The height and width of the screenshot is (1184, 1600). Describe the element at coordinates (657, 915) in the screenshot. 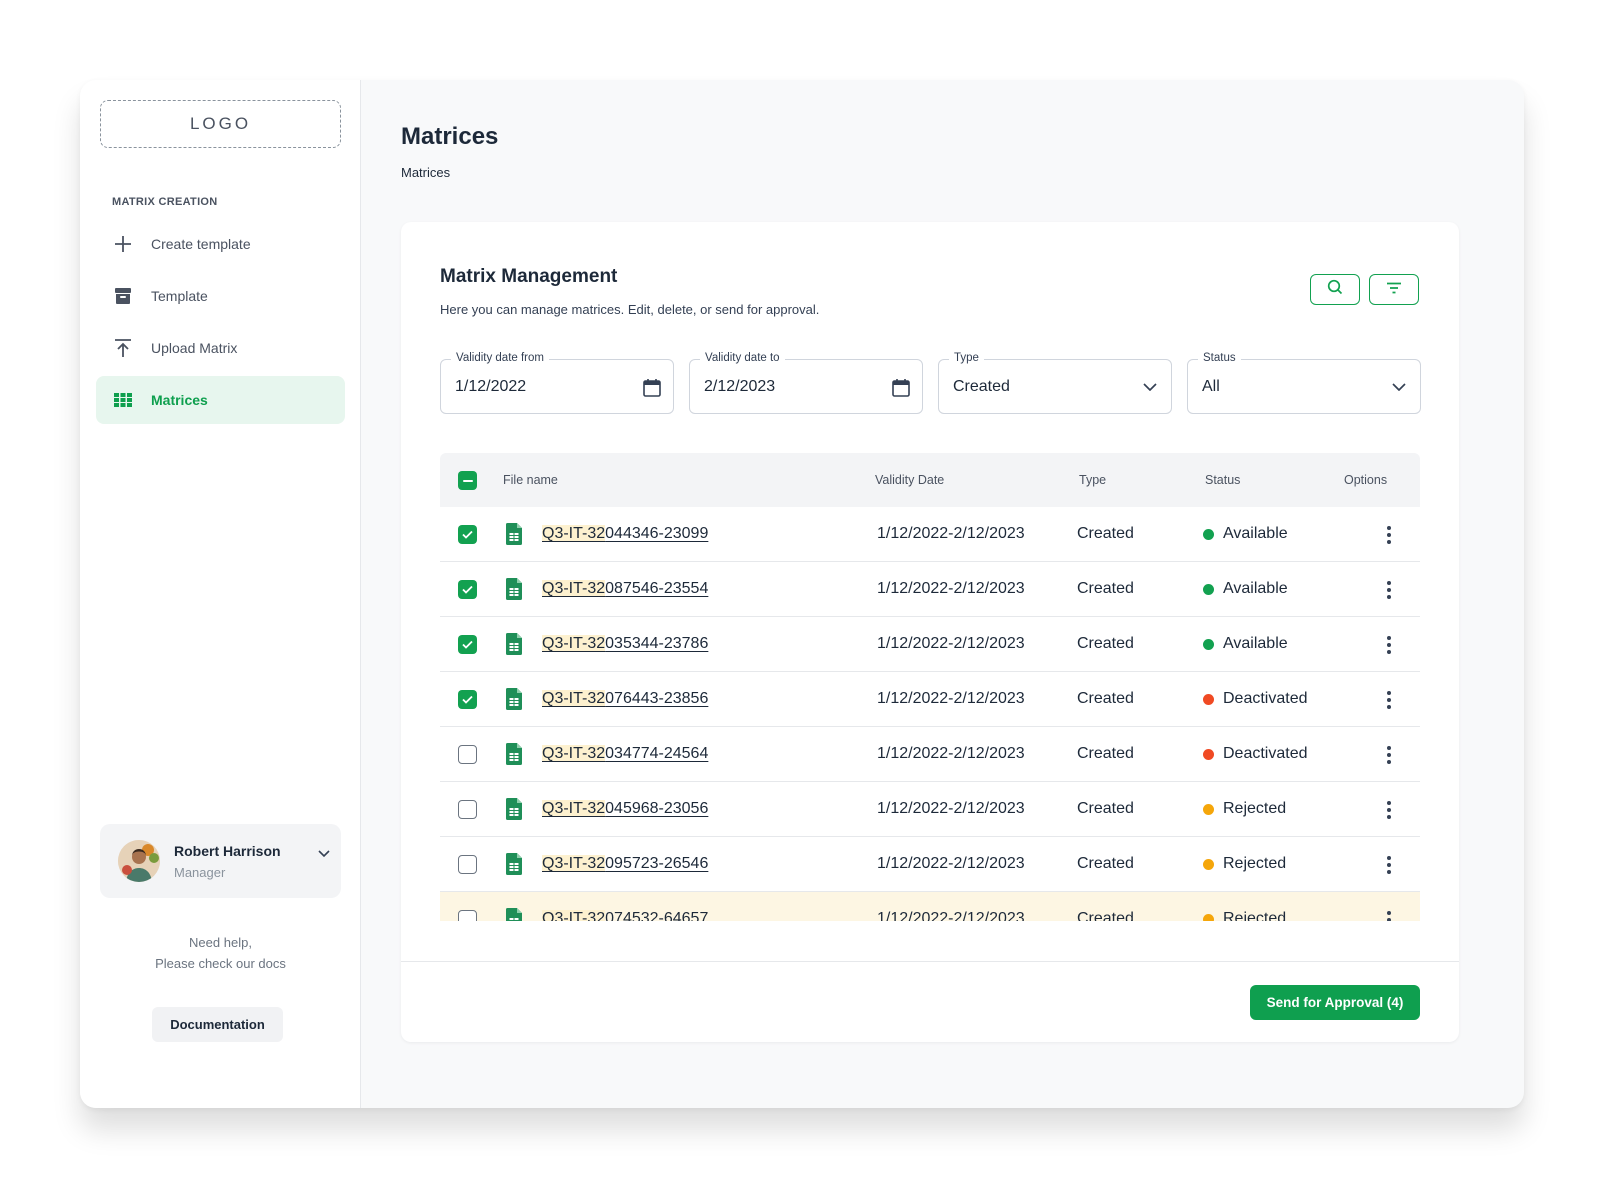

I see `file-name-suffix: 074532-64657` at that location.